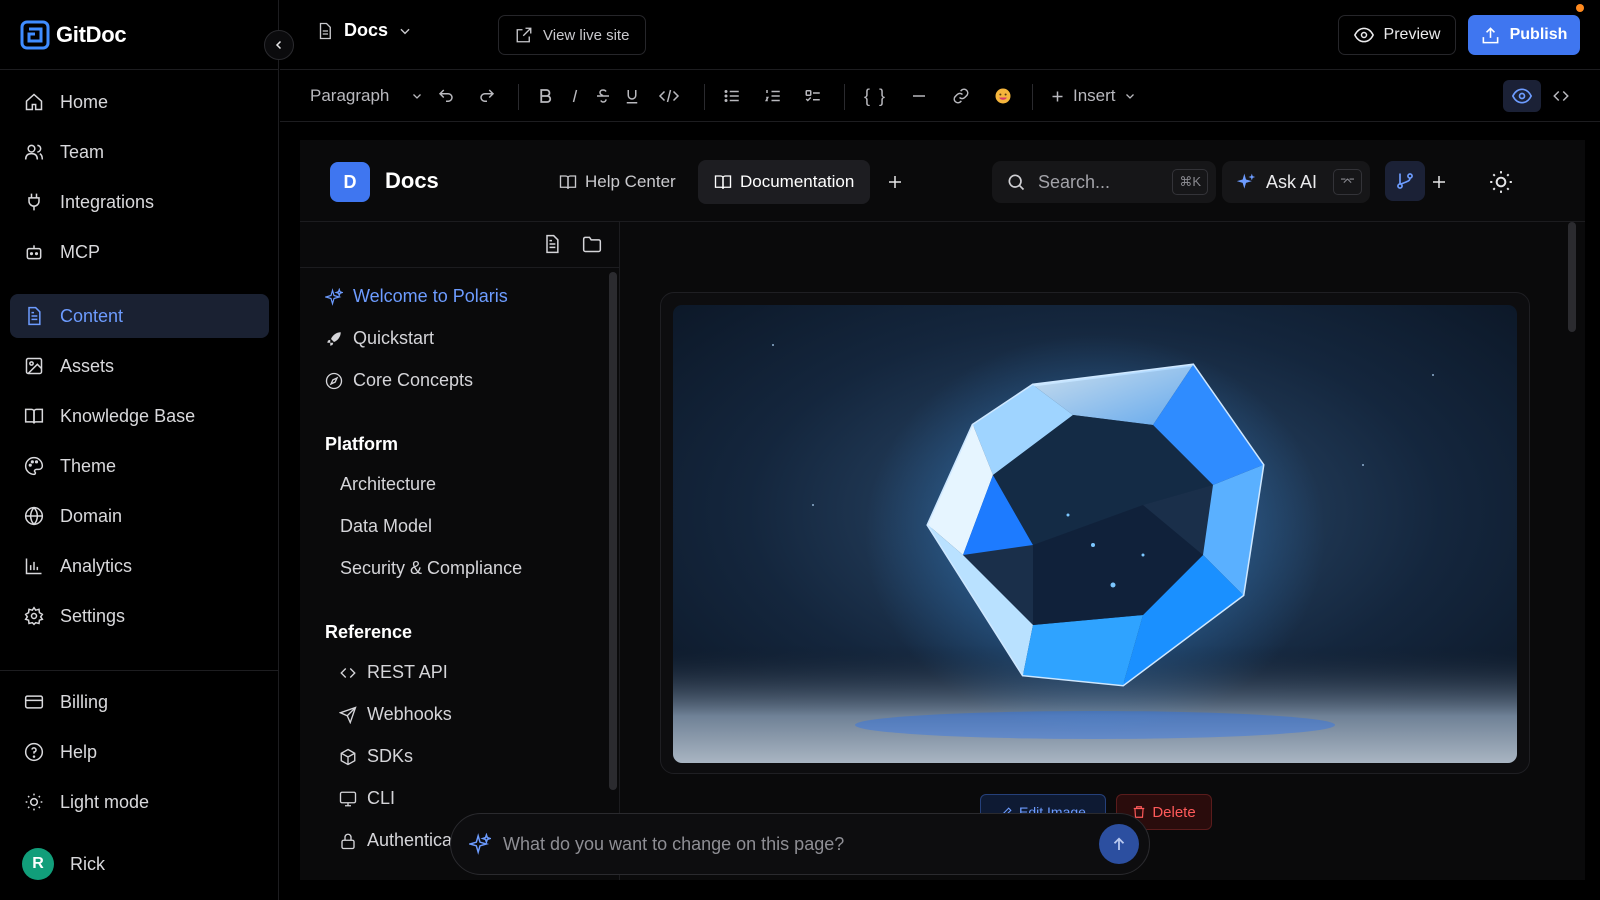  I want to click on site-title: Docs, so click(412, 181).